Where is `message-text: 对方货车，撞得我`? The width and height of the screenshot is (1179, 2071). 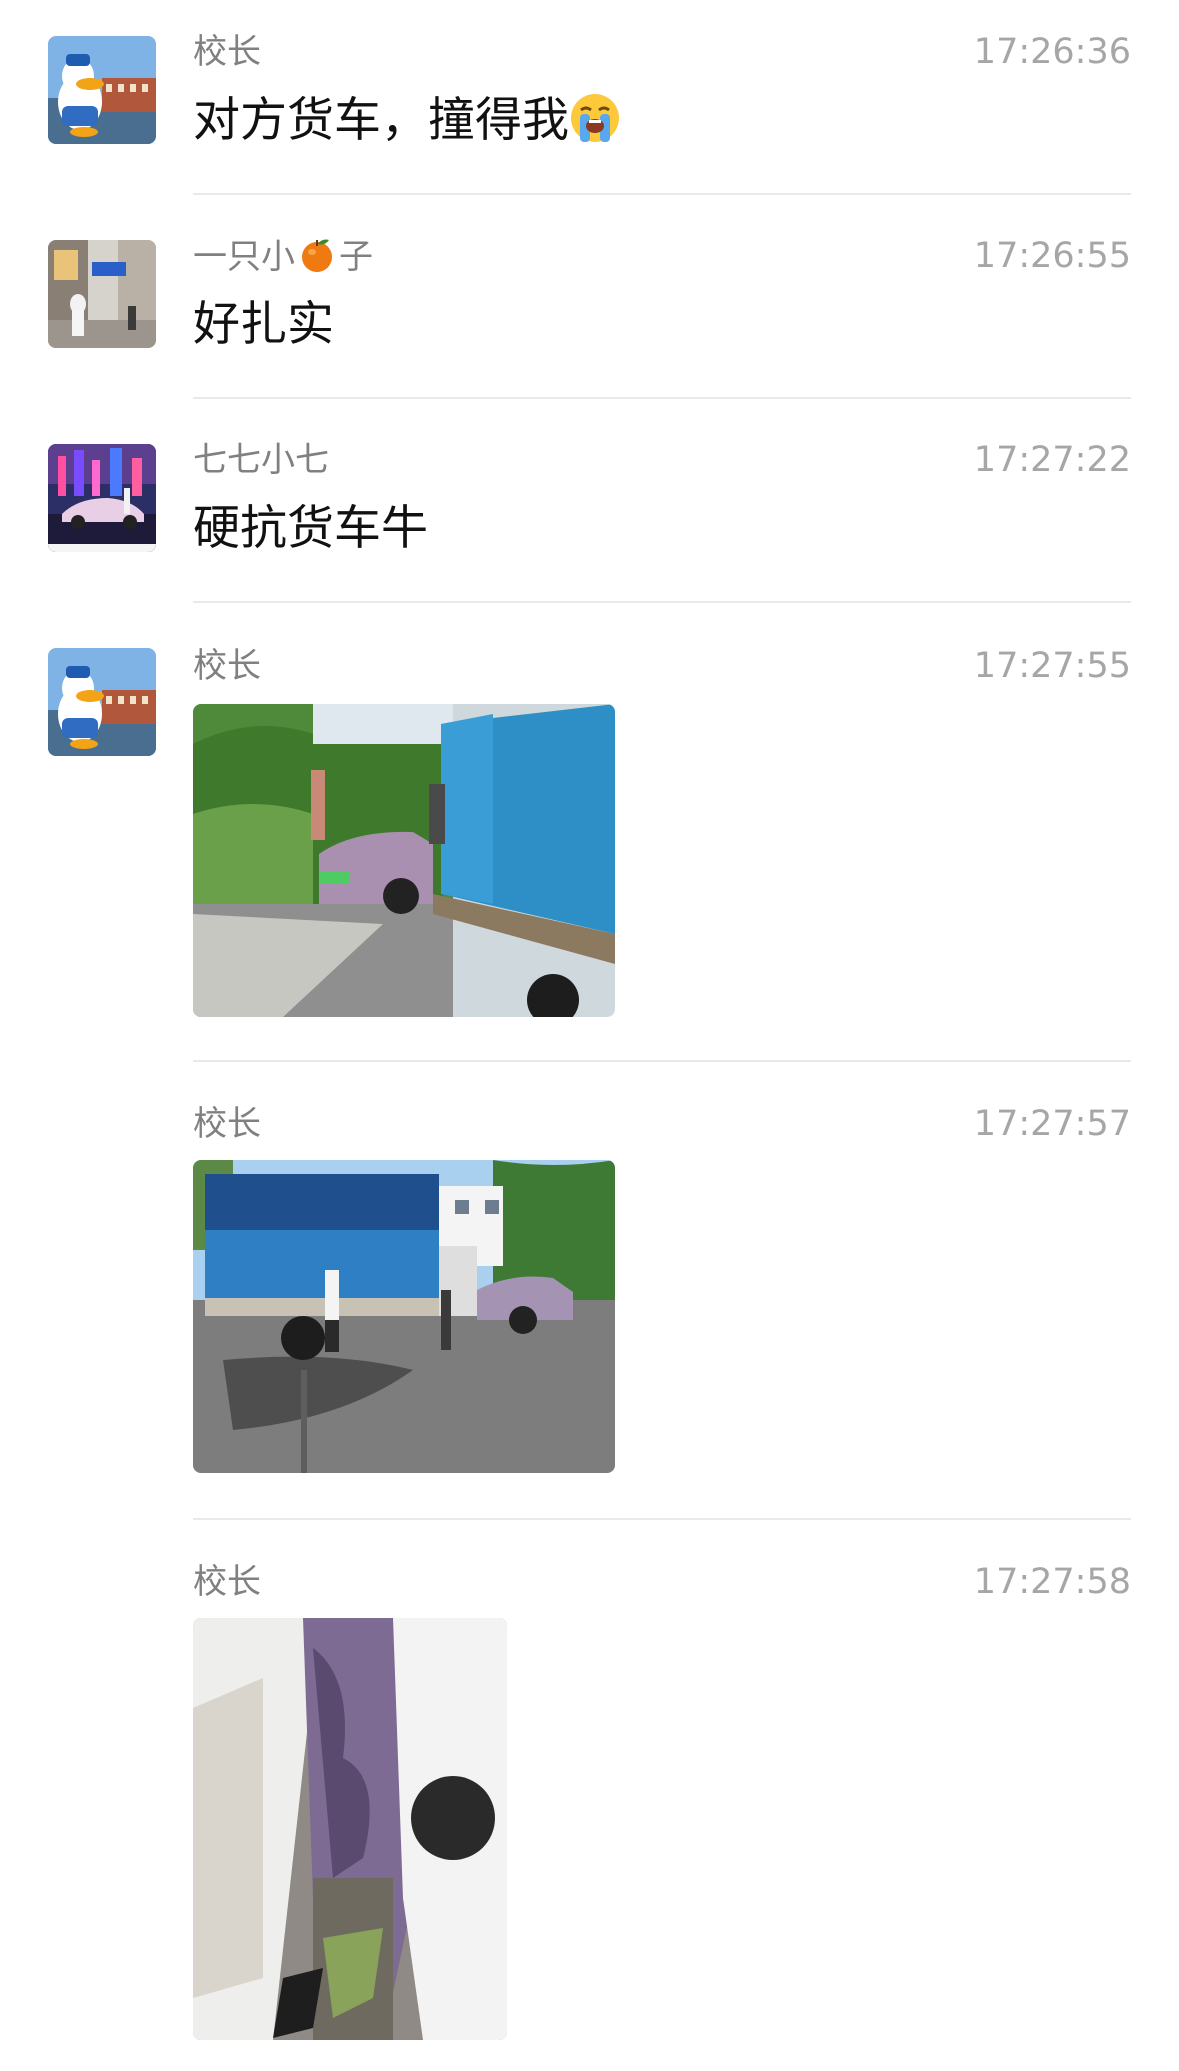
message-text: 对方货车，撞得我 is located at coordinates (407, 125).